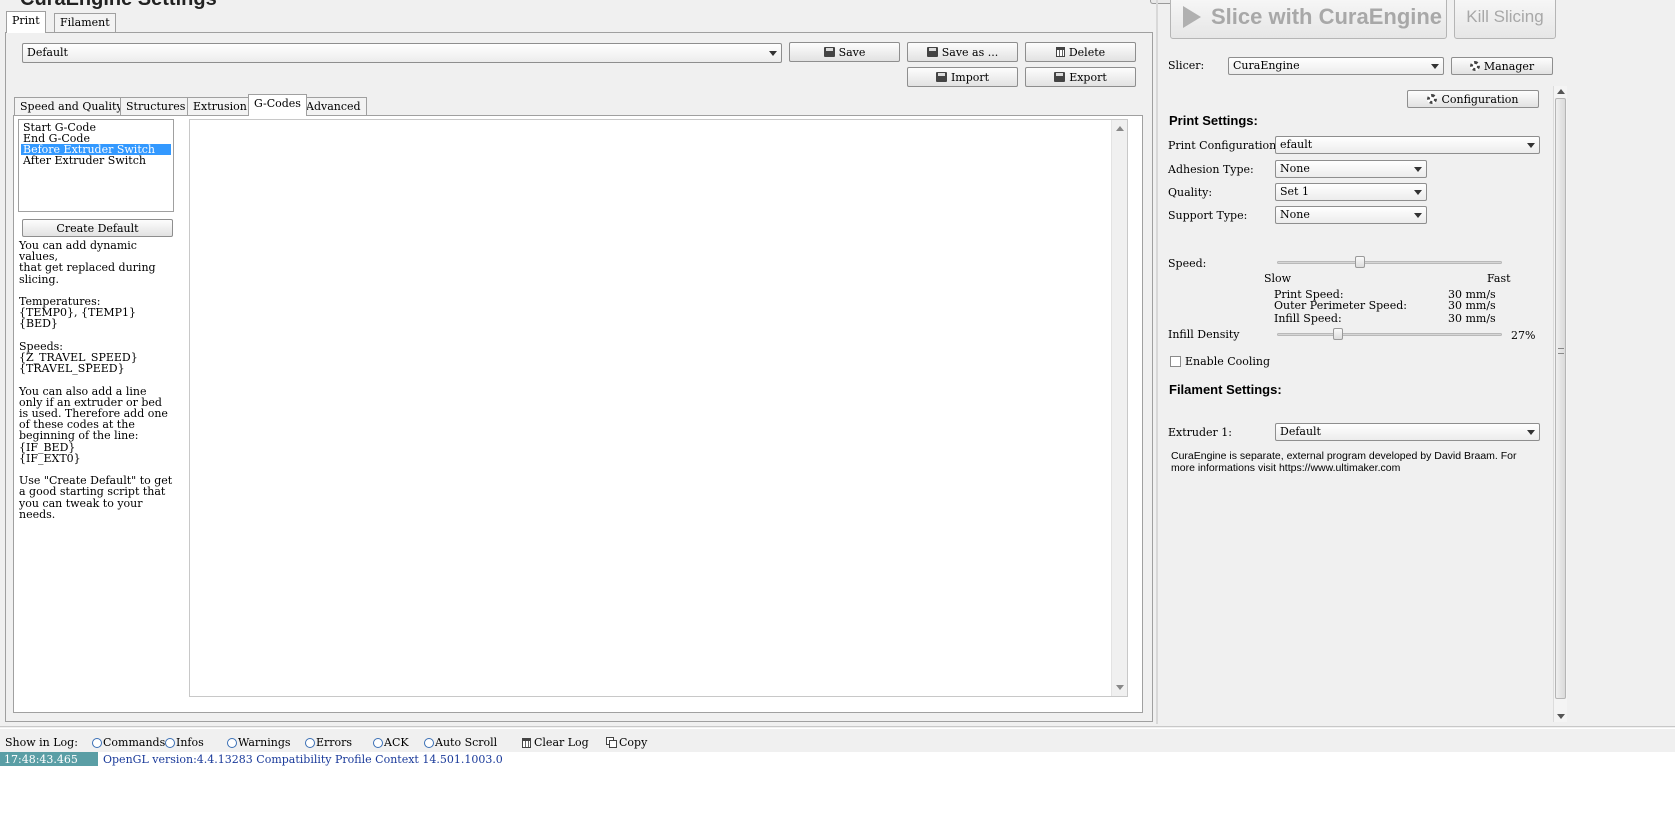 The height and width of the screenshot is (815, 1675). What do you see at coordinates (26, 22) in the screenshot?
I see `tab-print: Print` at bounding box center [26, 22].